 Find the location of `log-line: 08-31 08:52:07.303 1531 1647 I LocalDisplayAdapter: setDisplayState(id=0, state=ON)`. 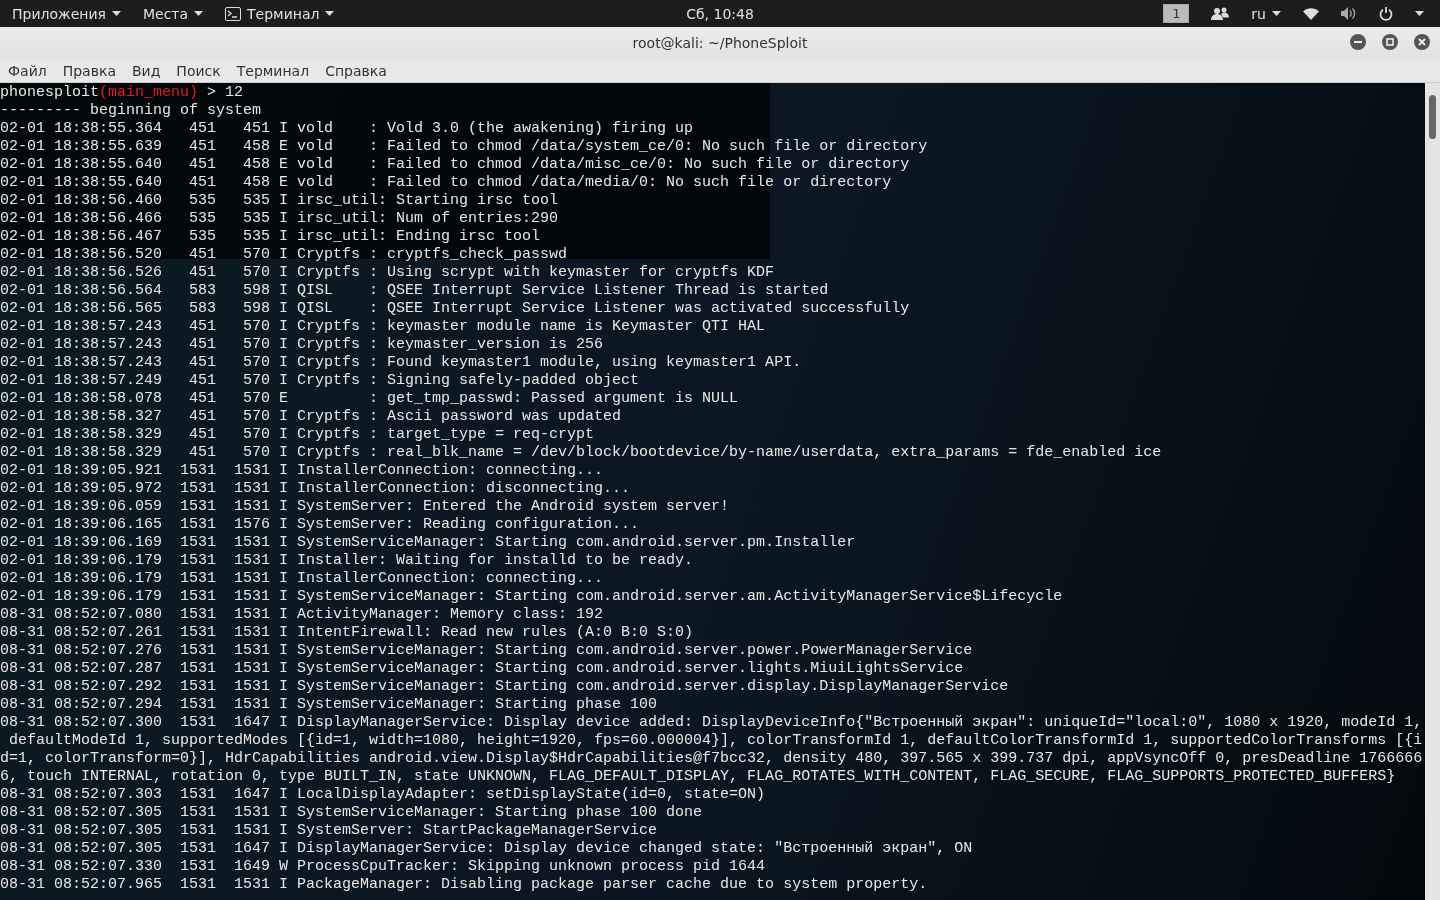

log-line: 08-31 08:52:07.303 1531 1647 I LocalDisplayAdapter: setDisplayState(id=0, state=ON) is located at coordinates (383, 795).